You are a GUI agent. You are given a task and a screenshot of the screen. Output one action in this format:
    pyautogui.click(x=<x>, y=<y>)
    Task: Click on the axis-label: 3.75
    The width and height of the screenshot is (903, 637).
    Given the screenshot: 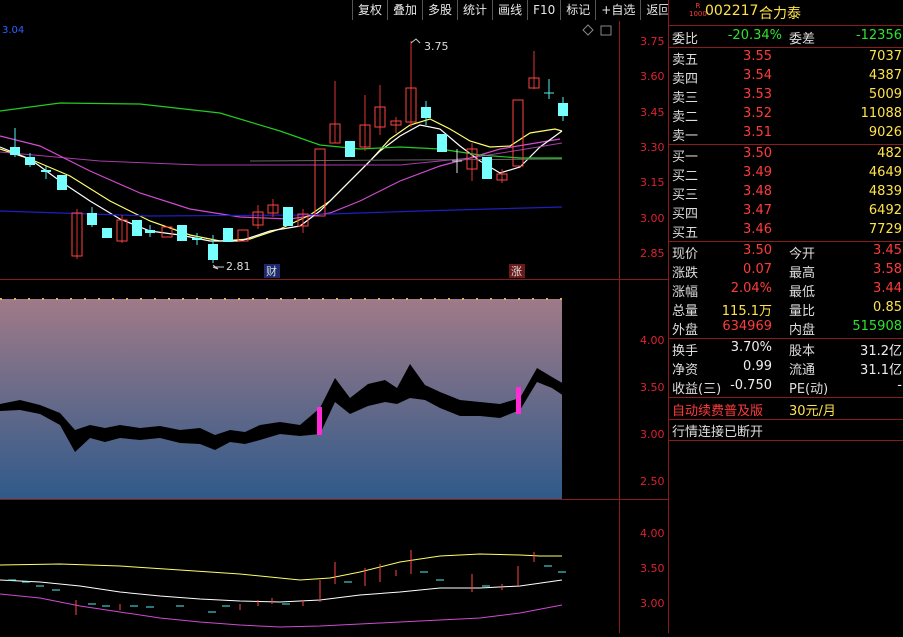 What is the action you would take?
    pyautogui.click(x=652, y=41)
    